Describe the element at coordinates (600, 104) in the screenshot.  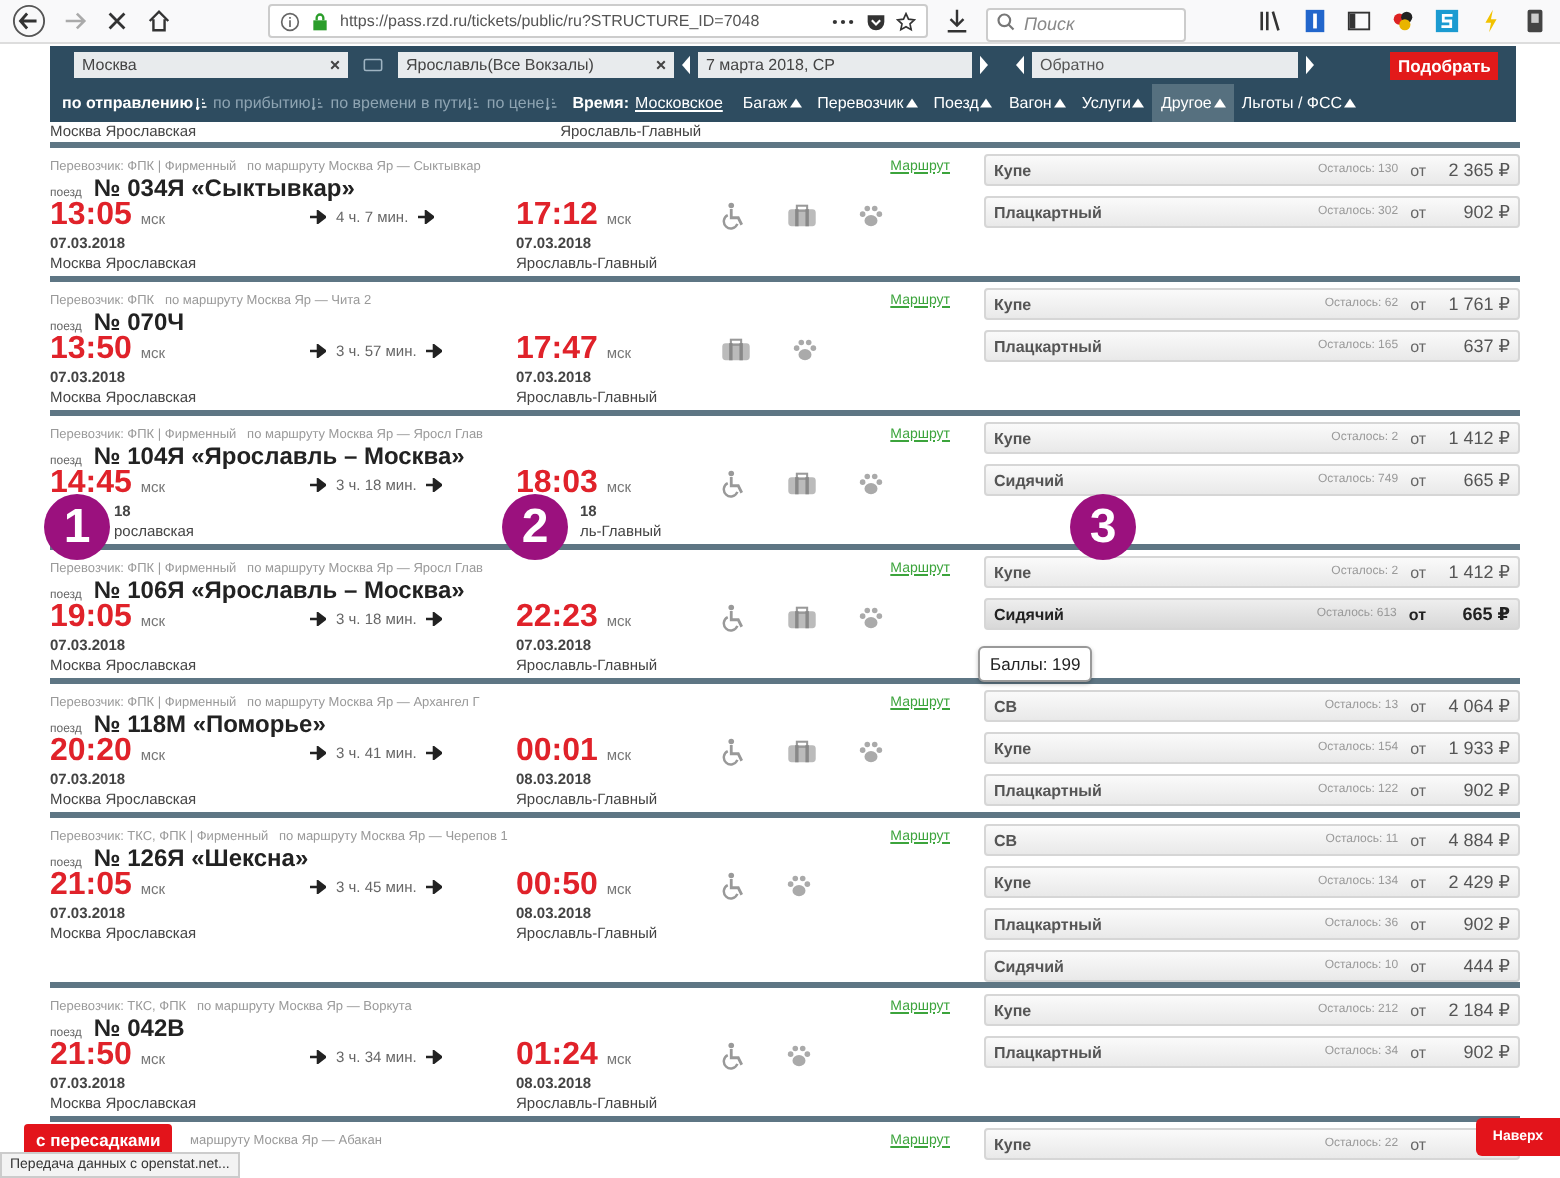
I see `time-label: Время:` at that location.